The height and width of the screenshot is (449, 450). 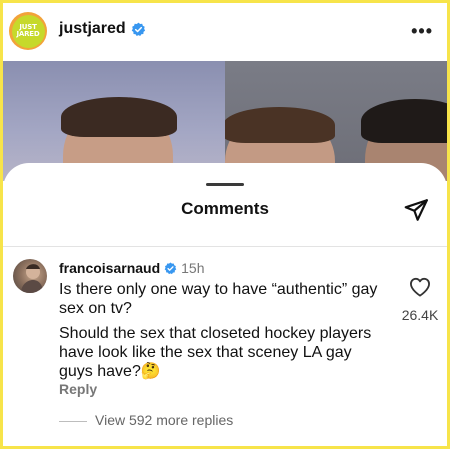 I want to click on account-username: justjared, so click(x=92, y=29).